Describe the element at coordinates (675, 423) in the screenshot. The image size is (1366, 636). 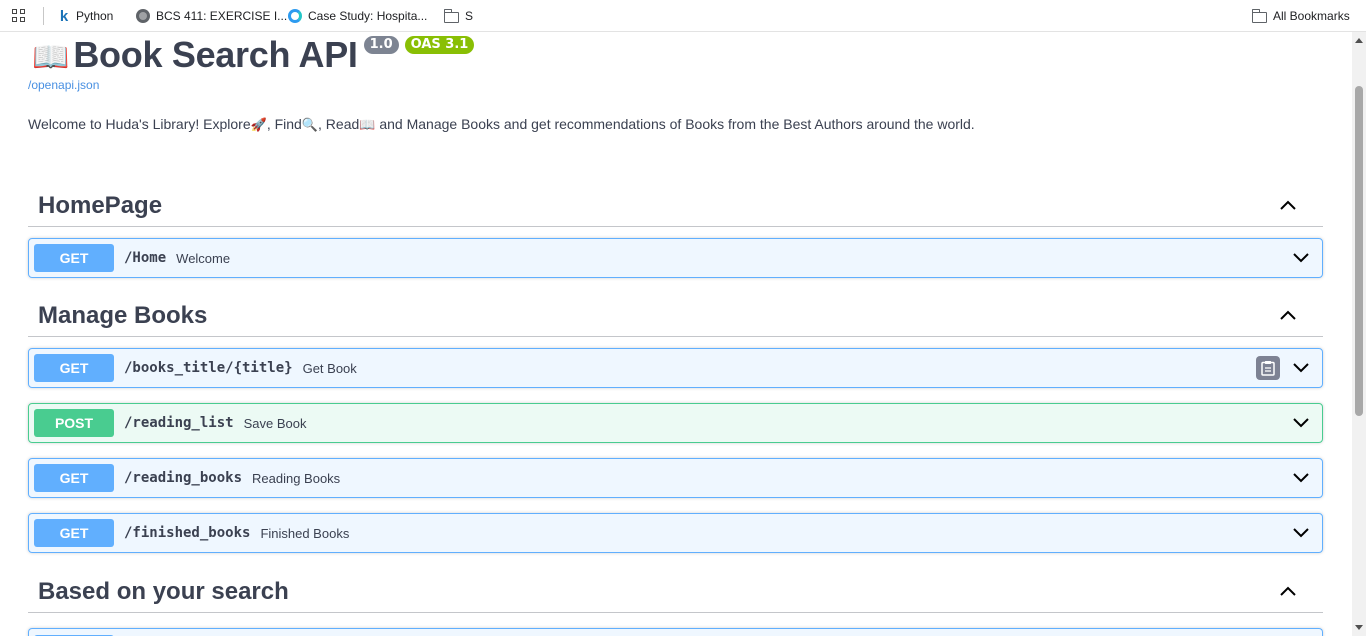
I see `opblock-post-reading-list: POST /reading_list Save Book` at that location.